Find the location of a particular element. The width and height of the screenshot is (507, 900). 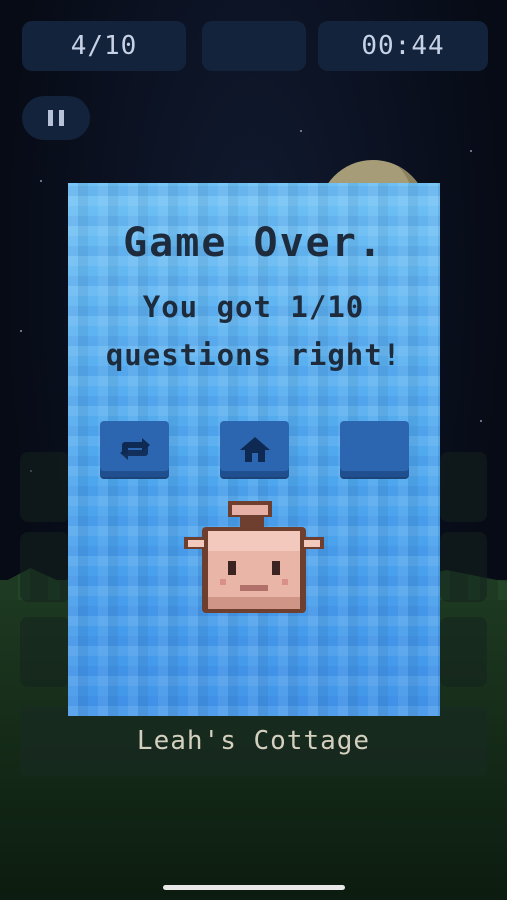

home-icon is located at coordinates (254, 449).